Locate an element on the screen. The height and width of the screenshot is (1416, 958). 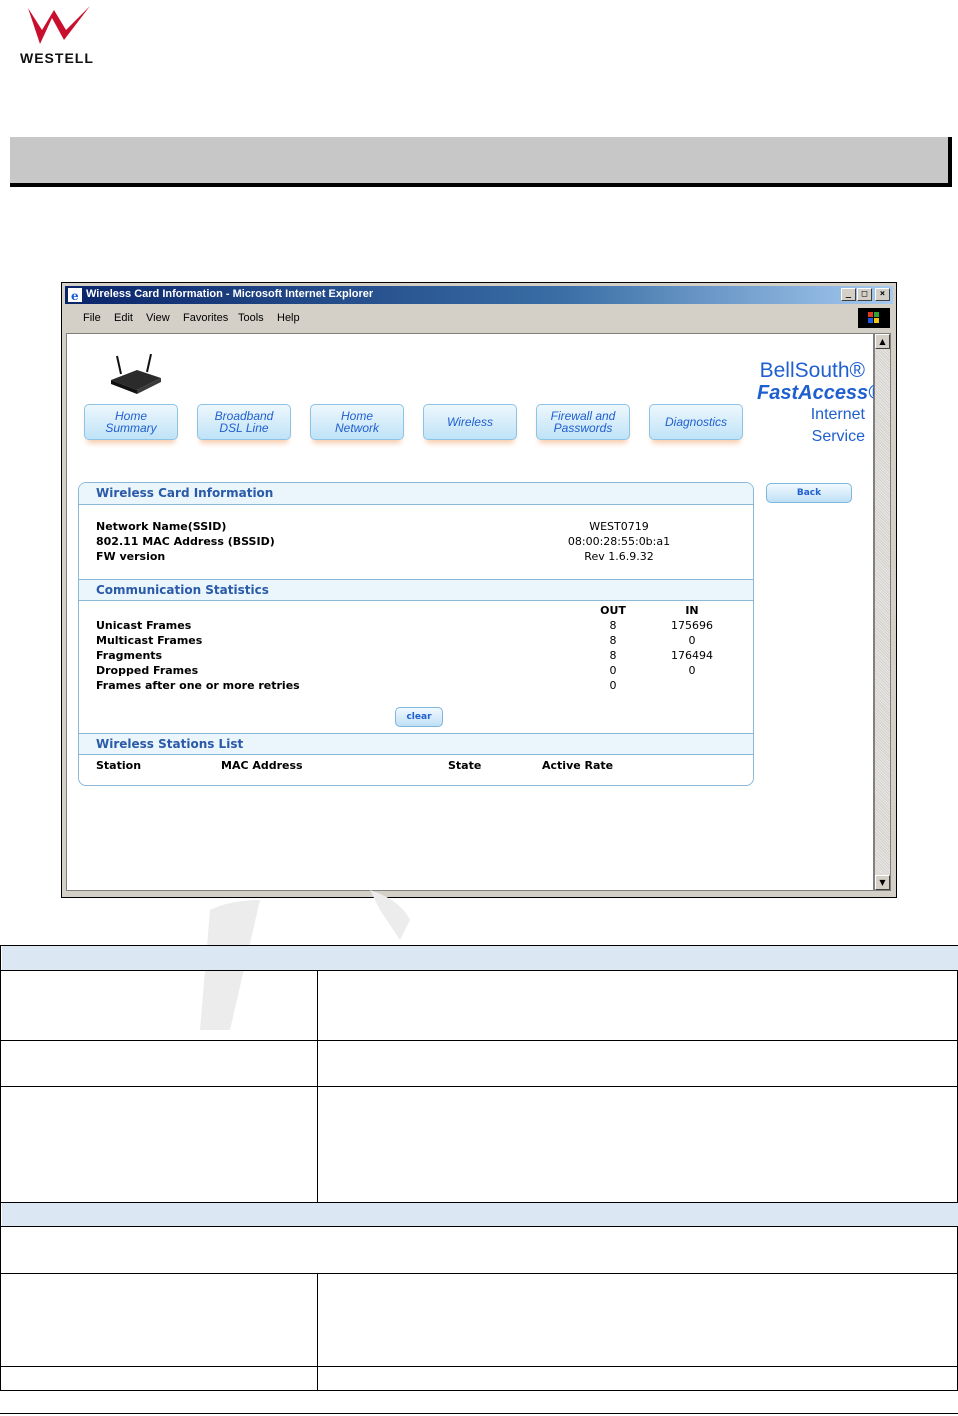
menu-view: View is located at coordinates (158, 318).